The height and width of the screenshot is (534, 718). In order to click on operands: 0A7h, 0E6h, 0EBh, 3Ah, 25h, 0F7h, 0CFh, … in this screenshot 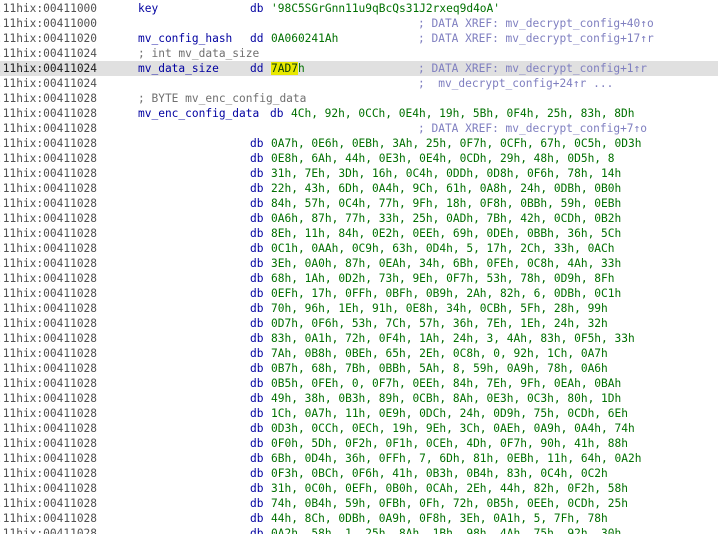, I will do `click(456, 143)`.